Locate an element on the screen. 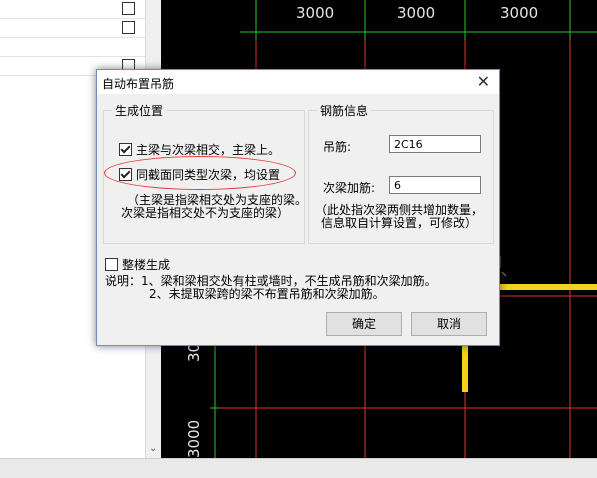  option-main-beam-checkbox is located at coordinates (125, 149).